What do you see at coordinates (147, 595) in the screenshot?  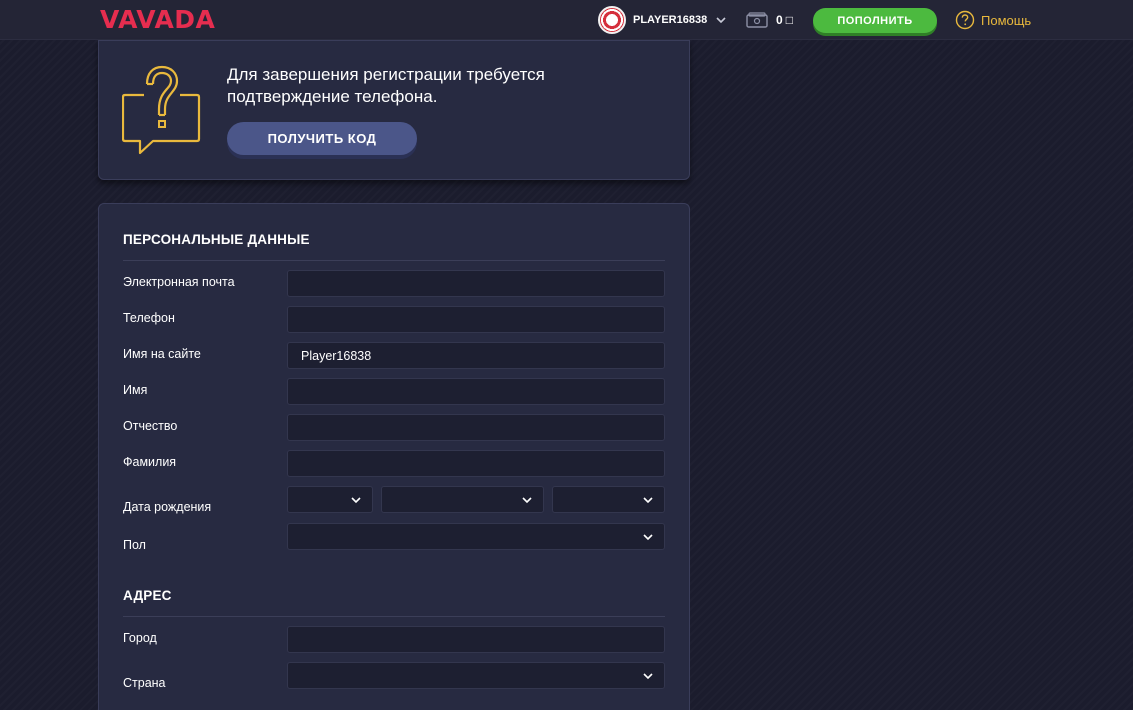 I see `section-title-address: АДРЕС` at bounding box center [147, 595].